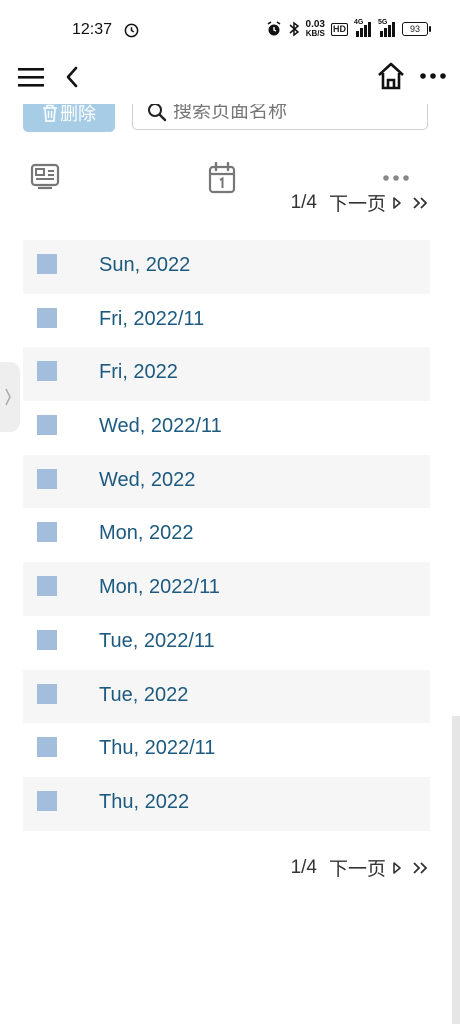 The image size is (460, 1024). Describe the element at coordinates (50, 113) in the screenshot. I see `trash-icon` at that location.